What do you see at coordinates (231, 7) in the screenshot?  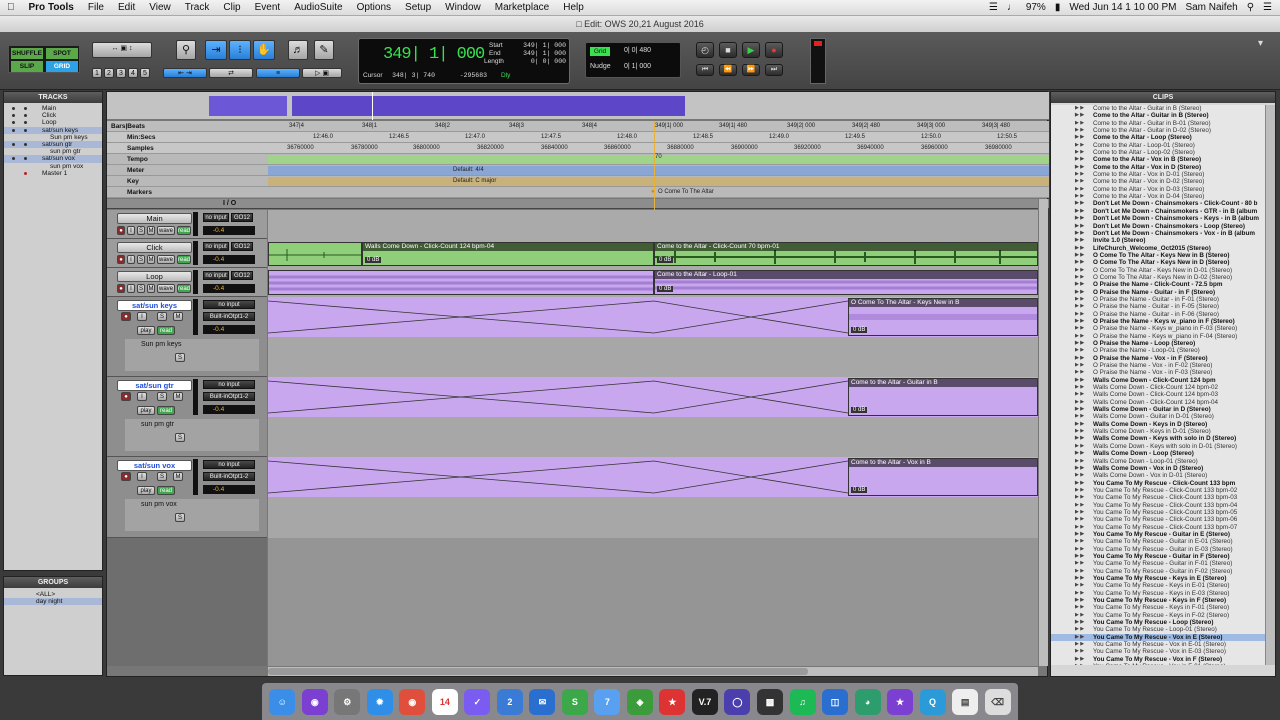 I see `menu-clip: Clip` at bounding box center [231, 7].